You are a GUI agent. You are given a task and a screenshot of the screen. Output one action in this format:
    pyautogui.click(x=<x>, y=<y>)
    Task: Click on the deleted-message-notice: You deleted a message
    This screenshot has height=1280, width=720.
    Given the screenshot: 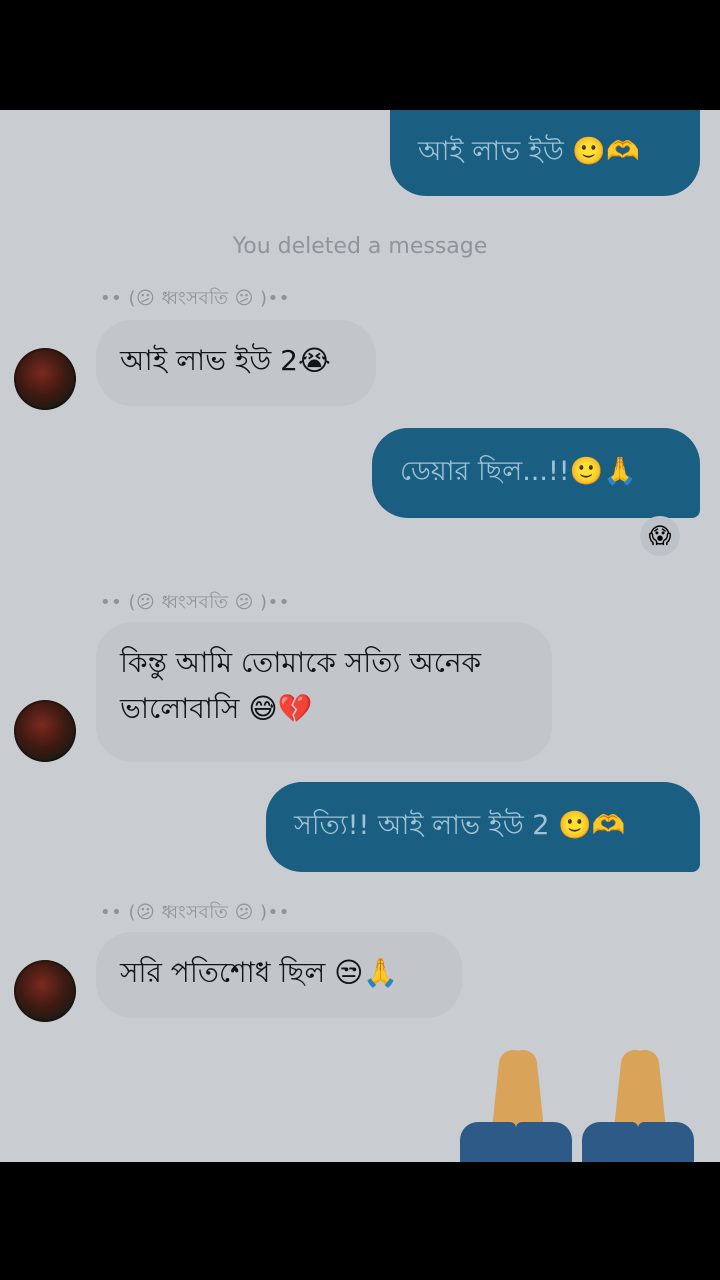 What is the action you would take?
    pyautogui.click(x=360, y=246)
    